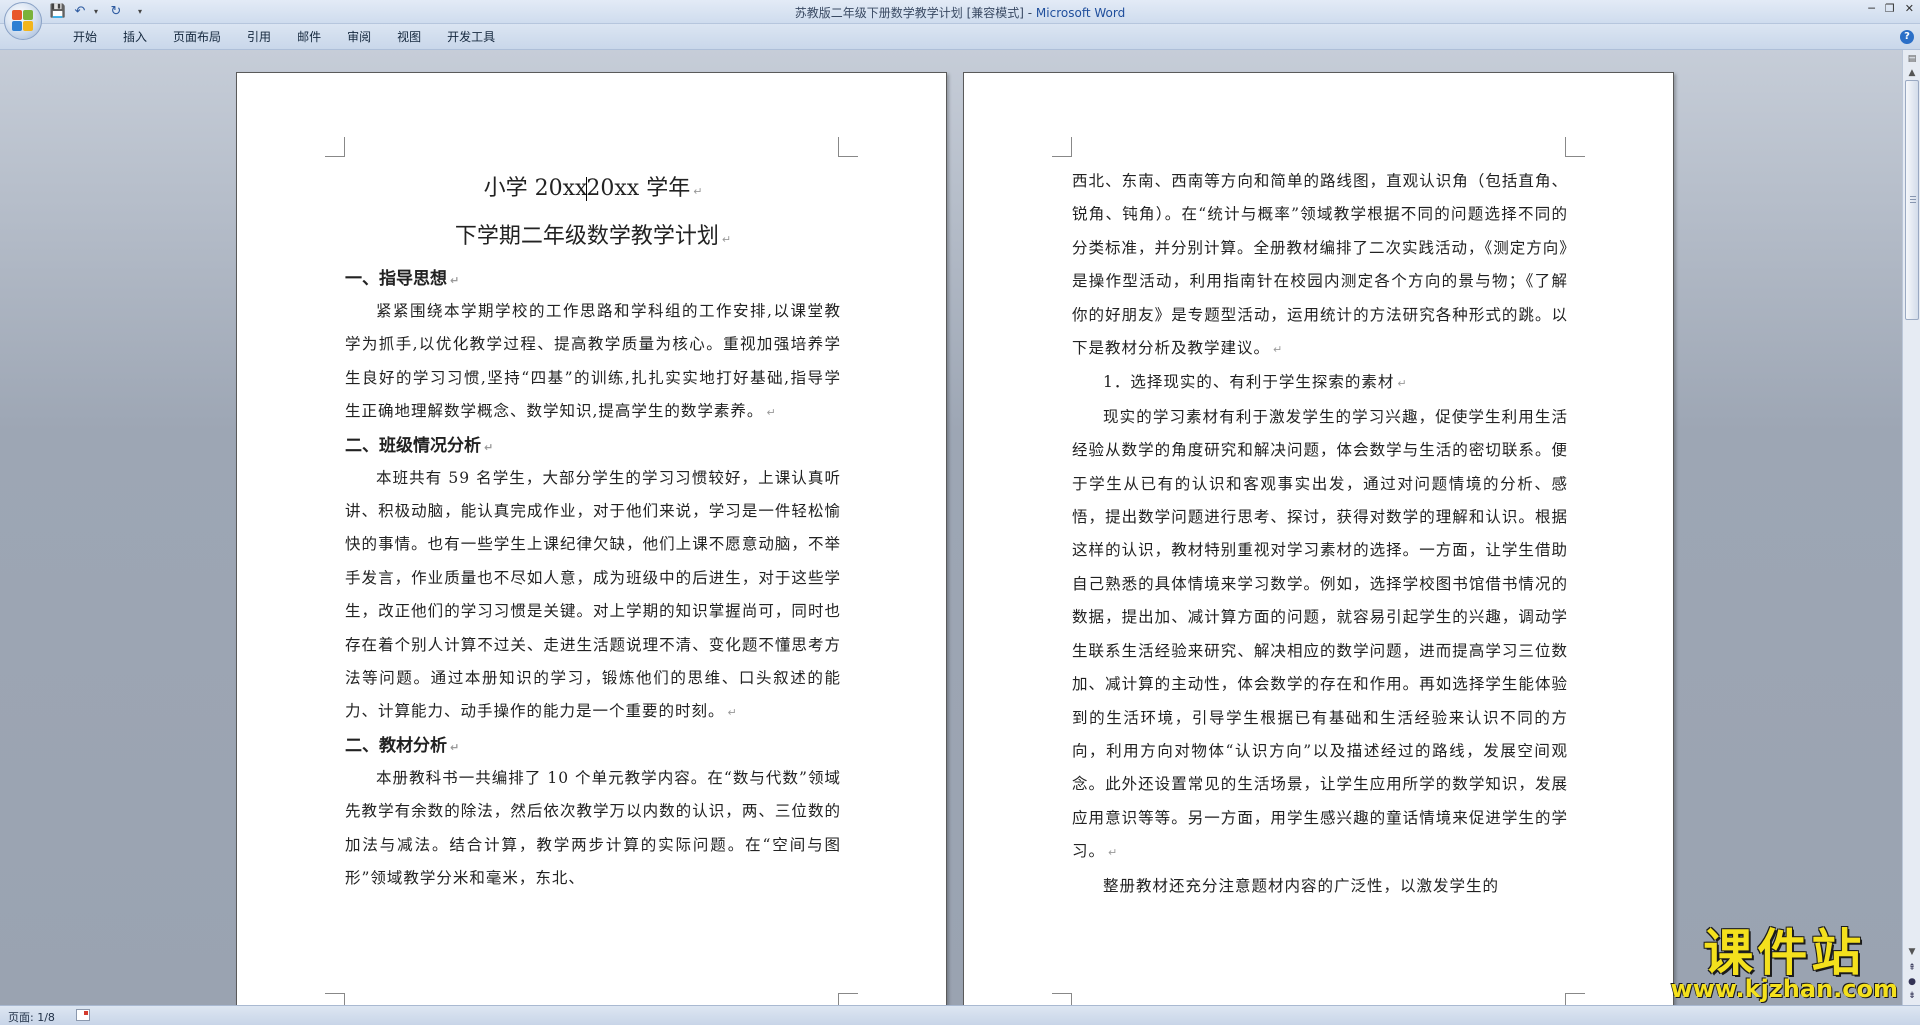  I want to click on section-heading-guiding-ideology: 一、指导思想 ↵, so click(402, 279).